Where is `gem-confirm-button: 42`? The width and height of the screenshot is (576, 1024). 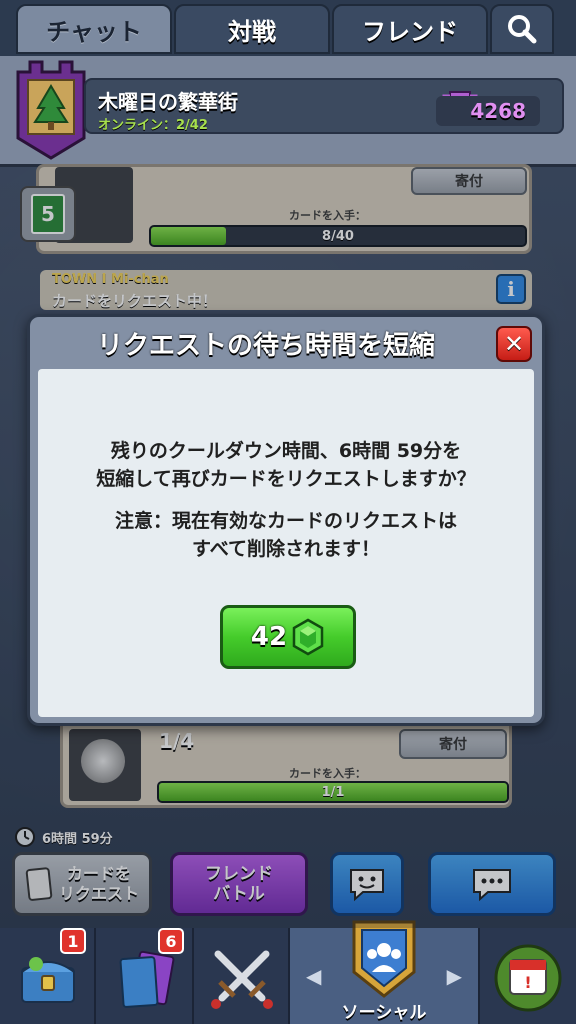 gem-confirm-button: 42 is located at coordinates (288, 637).